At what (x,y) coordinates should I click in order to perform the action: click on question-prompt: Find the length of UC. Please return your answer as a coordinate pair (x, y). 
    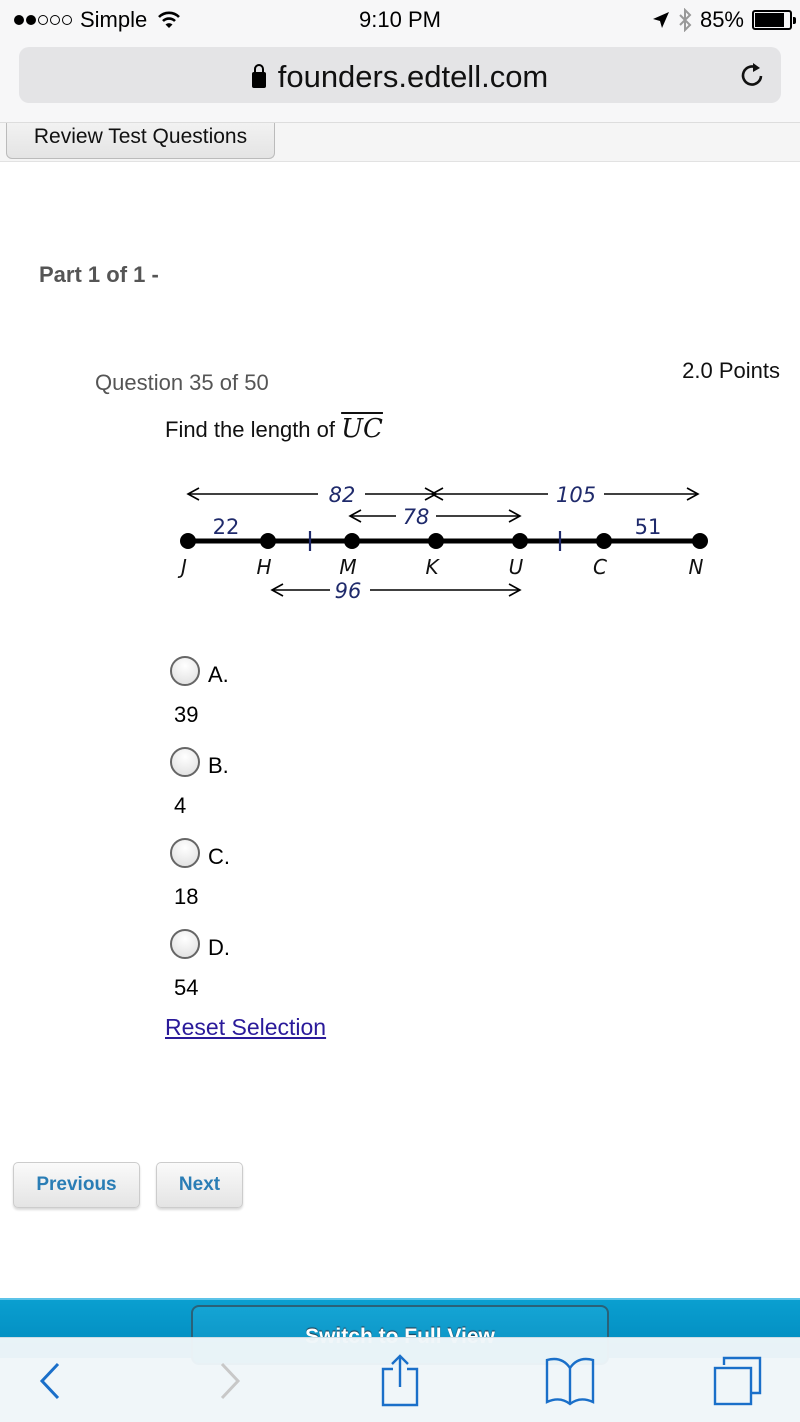
    Looking at the image, I should click on (274, 429).